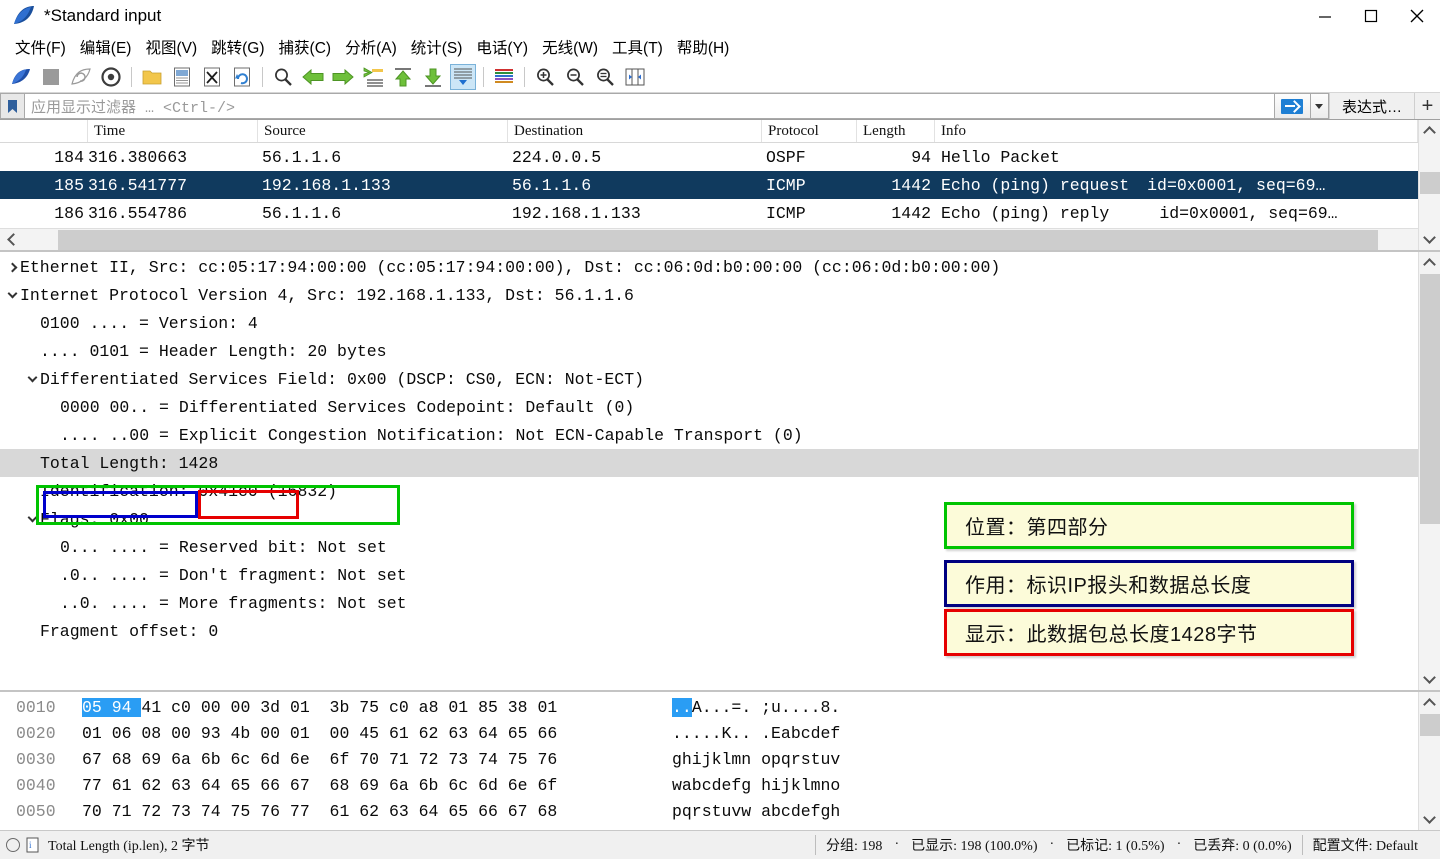 Image resolution: width=1440 pixels, height=859 pixels. Describe the element at coordinates (12, 106) in the screenshot. I see `bookmark-icon` at that location.